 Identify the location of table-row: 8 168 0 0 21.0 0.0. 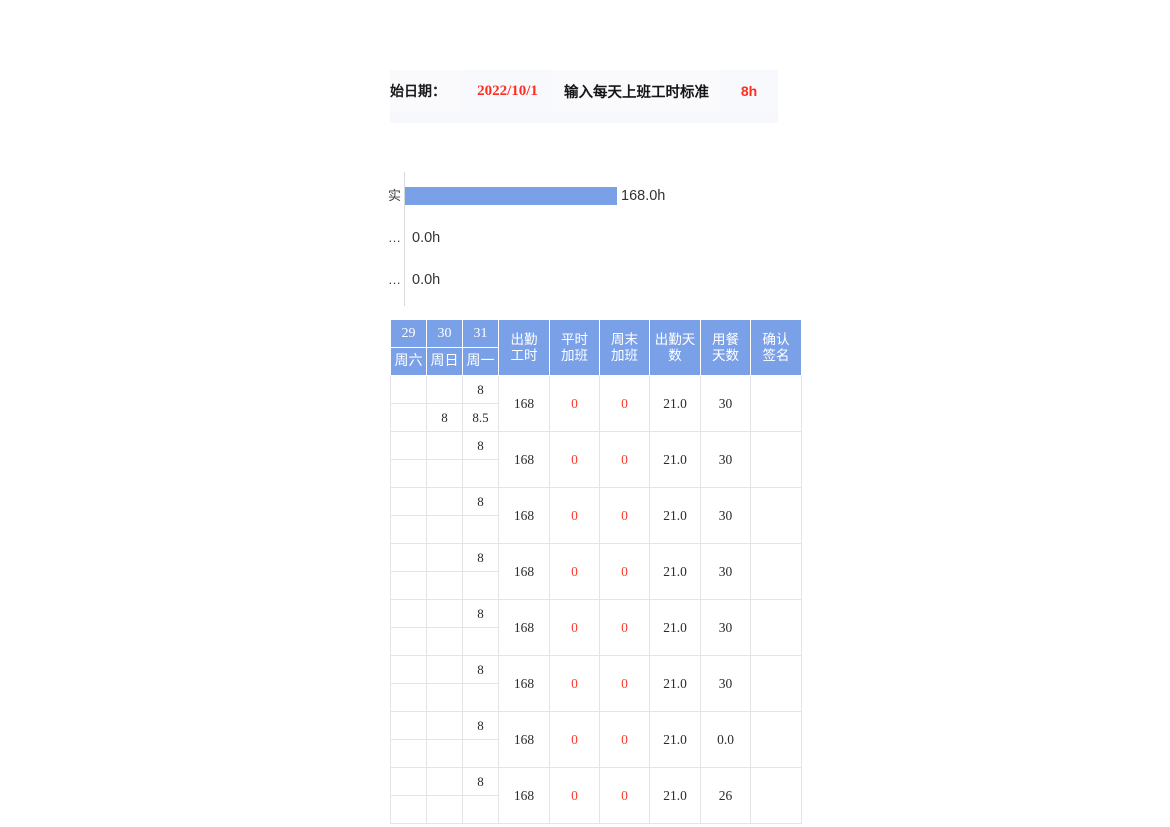
(596, 739).